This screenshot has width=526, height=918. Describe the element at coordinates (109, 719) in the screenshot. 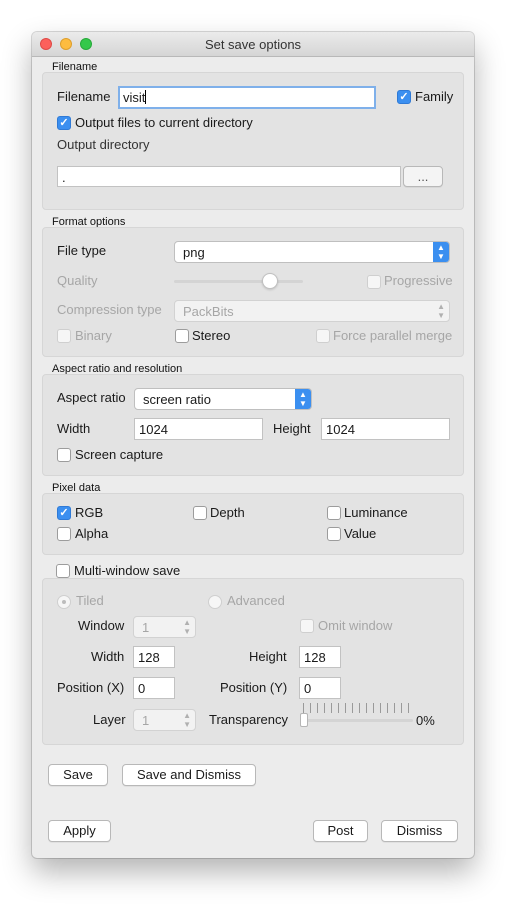

I see `layer-label: Layer` at that location.